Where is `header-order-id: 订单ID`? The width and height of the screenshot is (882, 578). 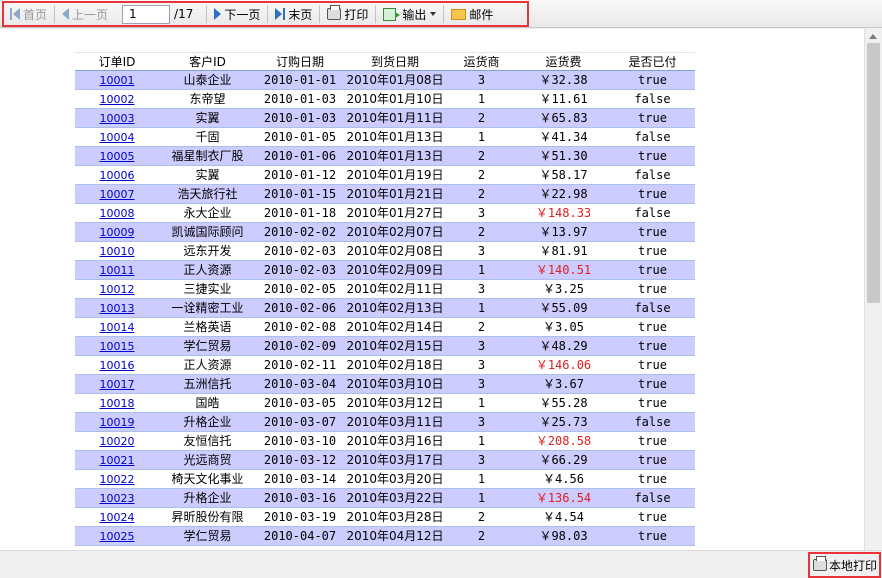 header-order-id: 订单ID is located at coordinates (117, 61).